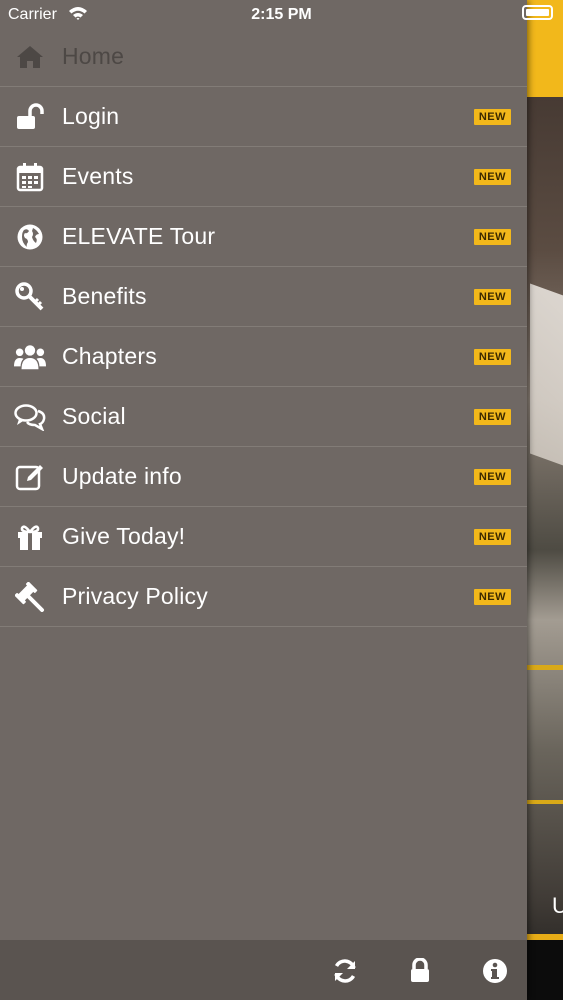 The width and height of the screenshot is (563, 1000). Describe the element at coordinates (263, 597) in the screenshot. I see `menu-item-privacy-policy: Privacy Policy NEW` at that location.